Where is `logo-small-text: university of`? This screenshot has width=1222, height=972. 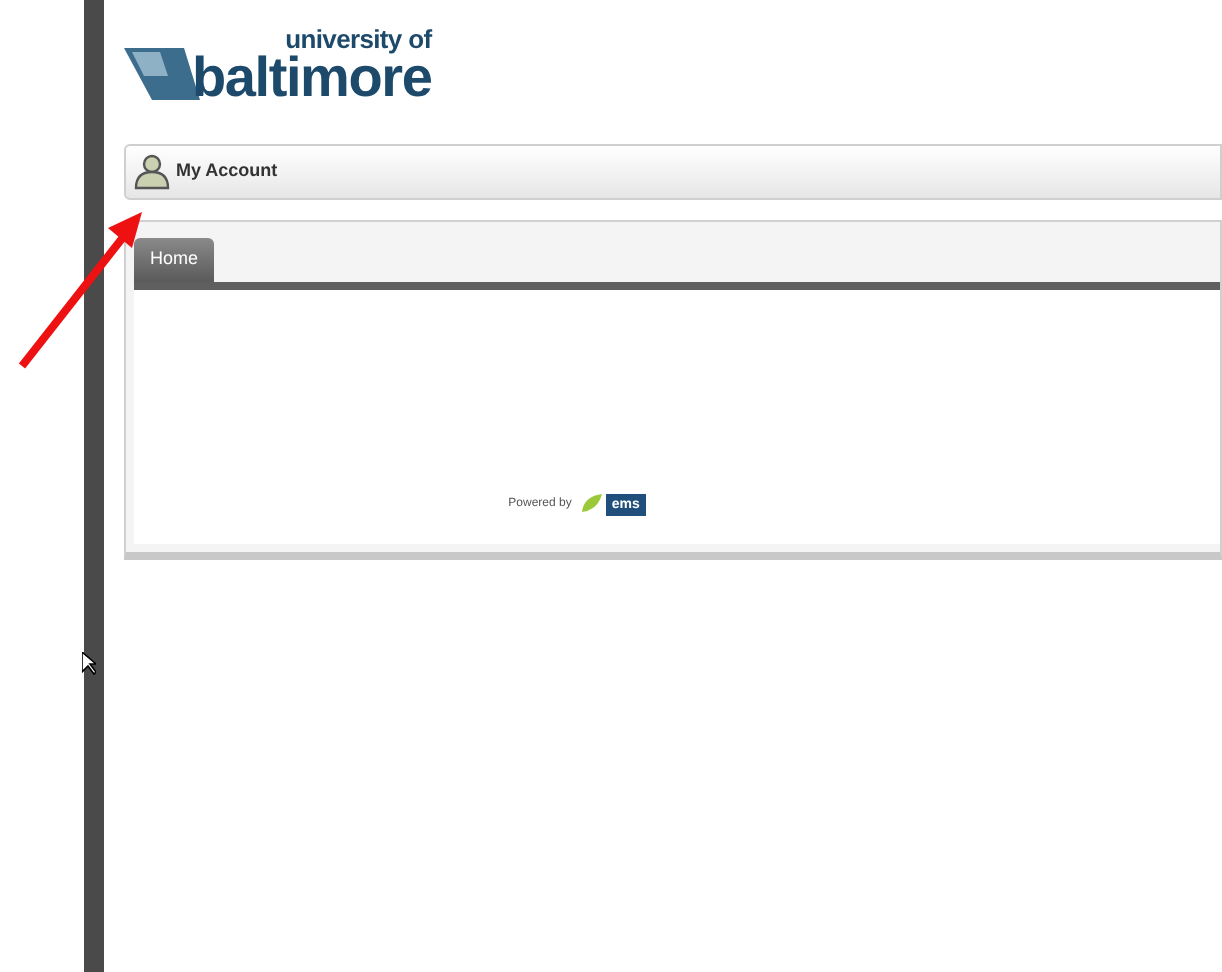
logo-small-text: university of is located at coordinates (358, 39).